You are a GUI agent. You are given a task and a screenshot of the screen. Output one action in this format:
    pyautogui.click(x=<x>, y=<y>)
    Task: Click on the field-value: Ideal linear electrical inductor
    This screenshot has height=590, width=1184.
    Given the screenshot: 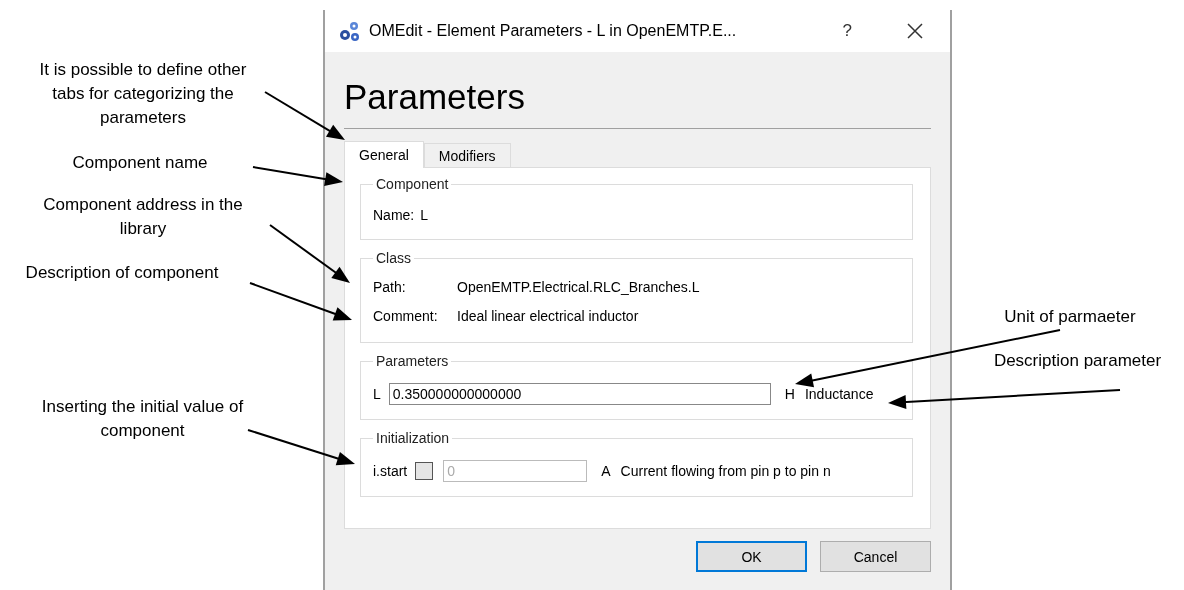 What is the action you would take?
    pyautogui.click(x=548, y=315)
    